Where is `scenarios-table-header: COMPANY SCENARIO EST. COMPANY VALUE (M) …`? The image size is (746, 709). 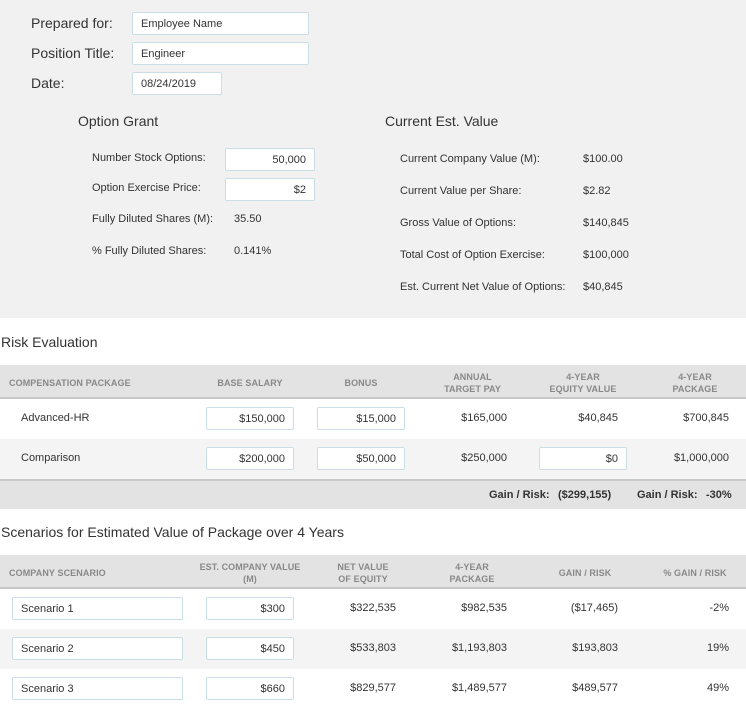
scenarios-table-header: COMPANY SCENARIO EST. COMPANY VALUE (M) … is located at coordinates (373, 572).